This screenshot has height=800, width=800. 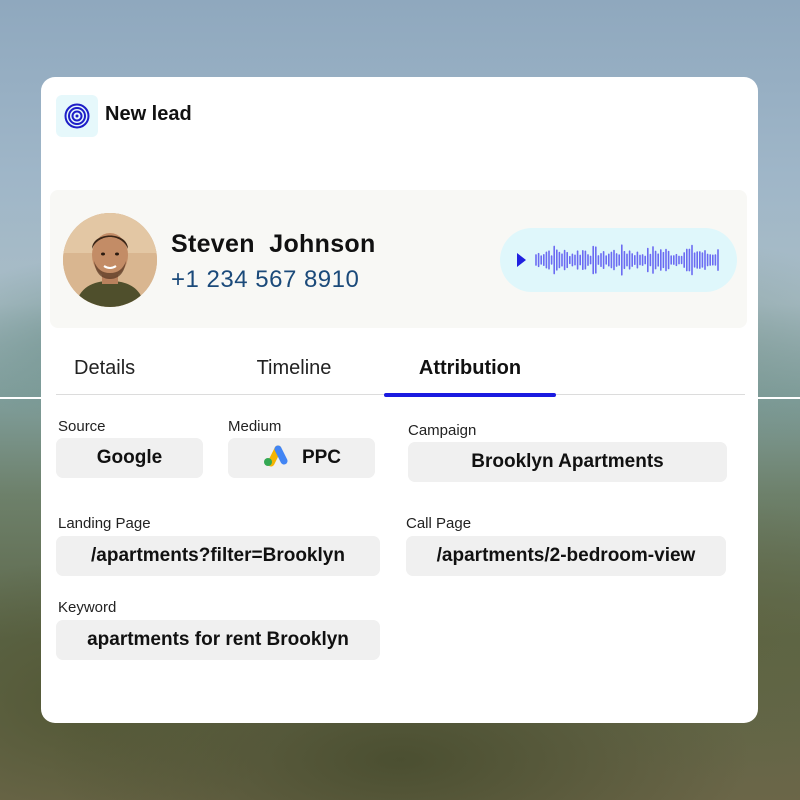 What do you see at coordinates (129, 458) in the screenshot?
I see `source-value: Google` at bounding box center [129, 458].